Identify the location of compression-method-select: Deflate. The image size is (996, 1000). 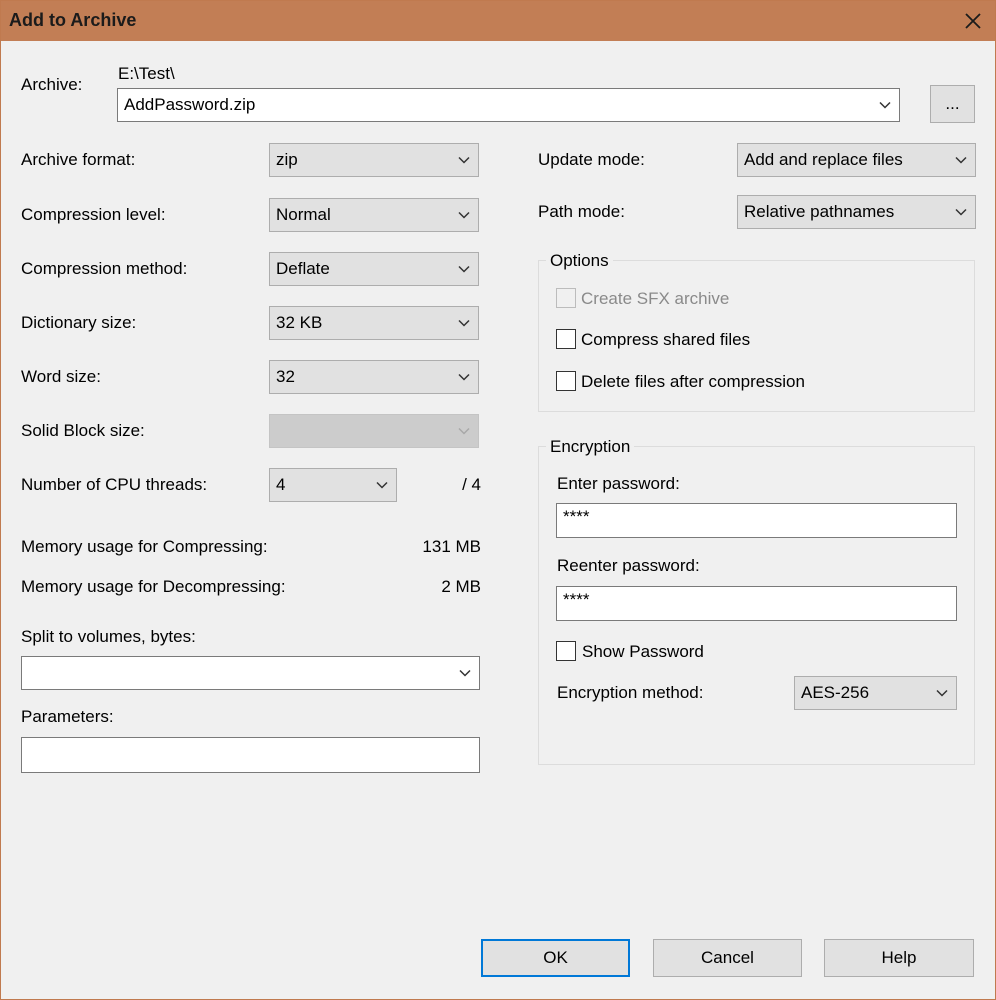
(374, 269).